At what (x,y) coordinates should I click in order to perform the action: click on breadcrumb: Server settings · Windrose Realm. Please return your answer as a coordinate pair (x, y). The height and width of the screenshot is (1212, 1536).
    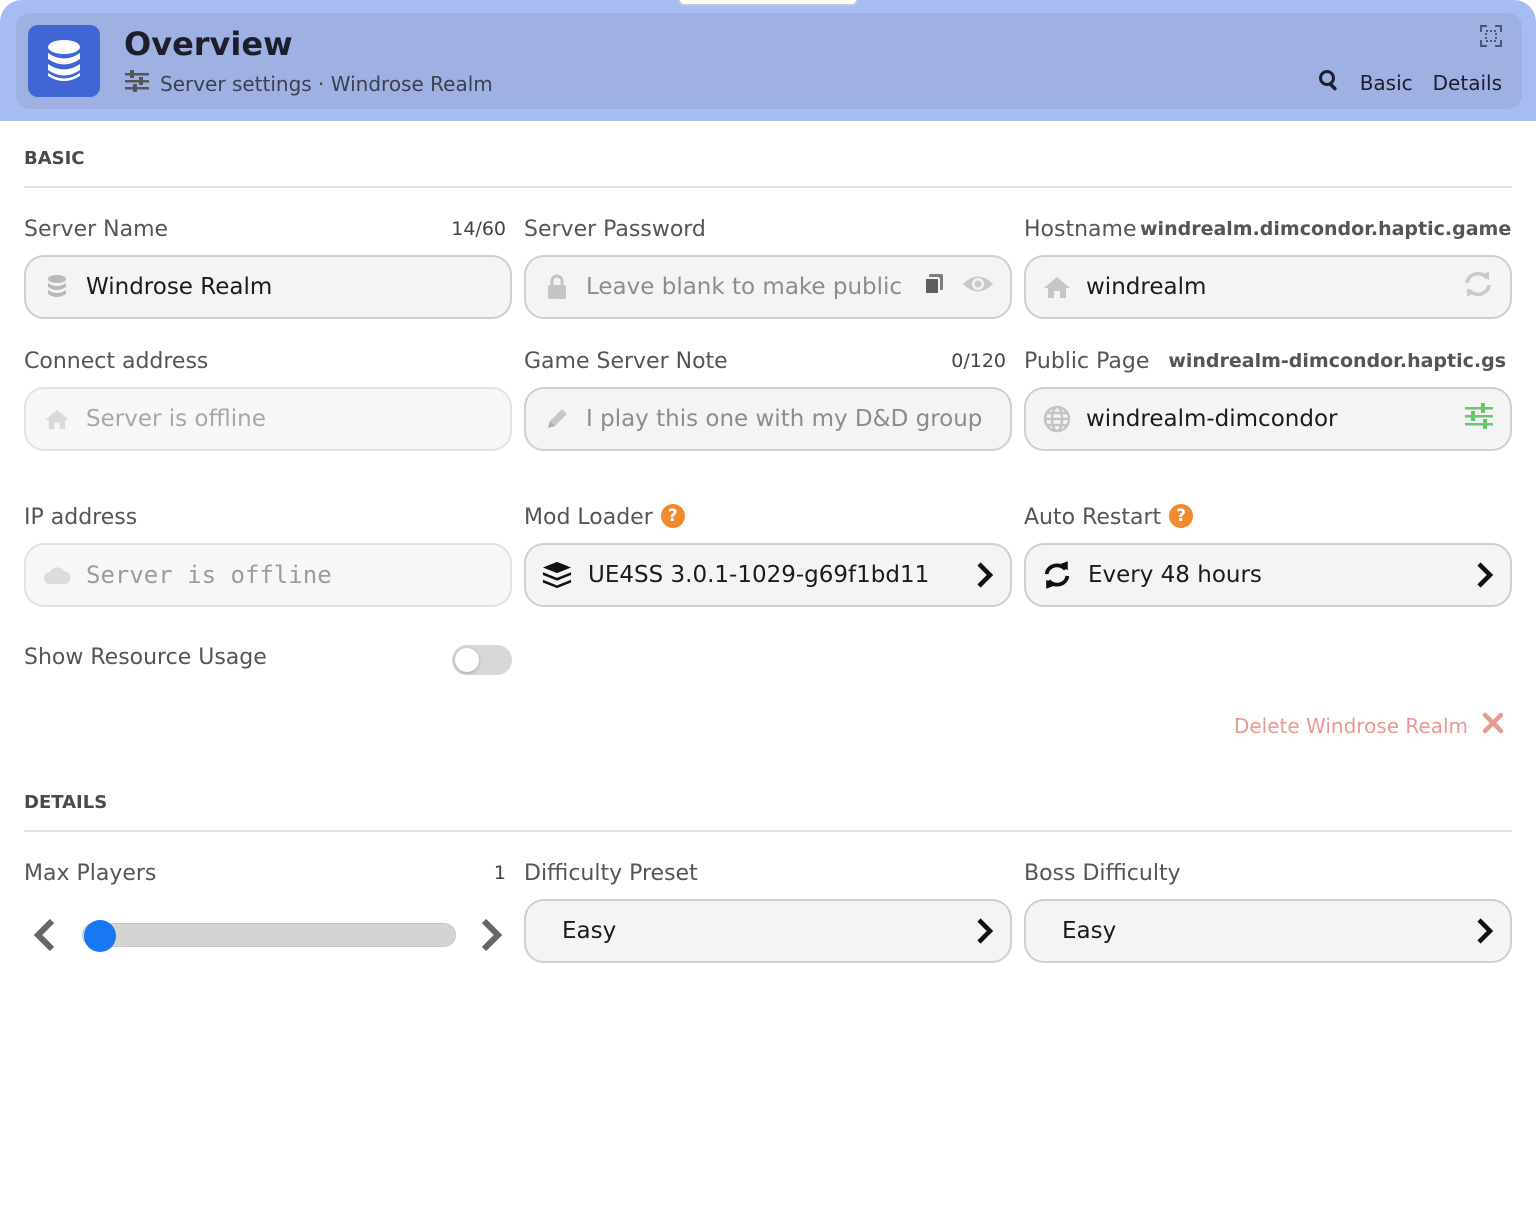
    Looking at the image, I should click on (308, 83).